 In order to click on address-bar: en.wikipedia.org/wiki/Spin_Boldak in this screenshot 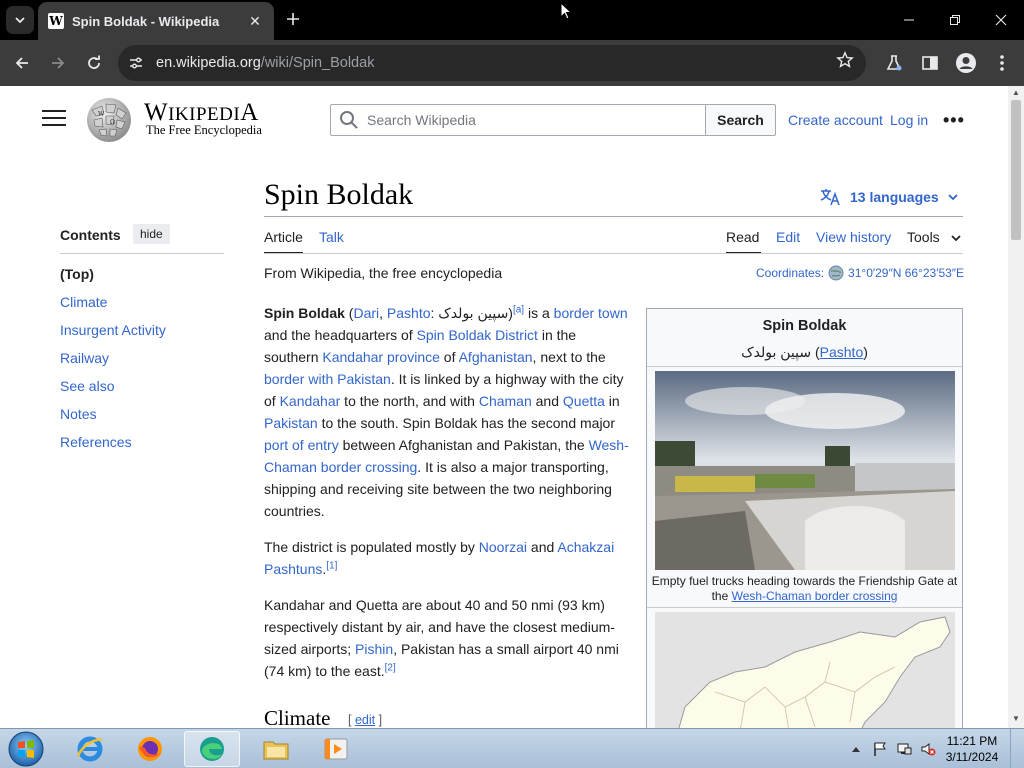, I will do `click(492, 63)`.